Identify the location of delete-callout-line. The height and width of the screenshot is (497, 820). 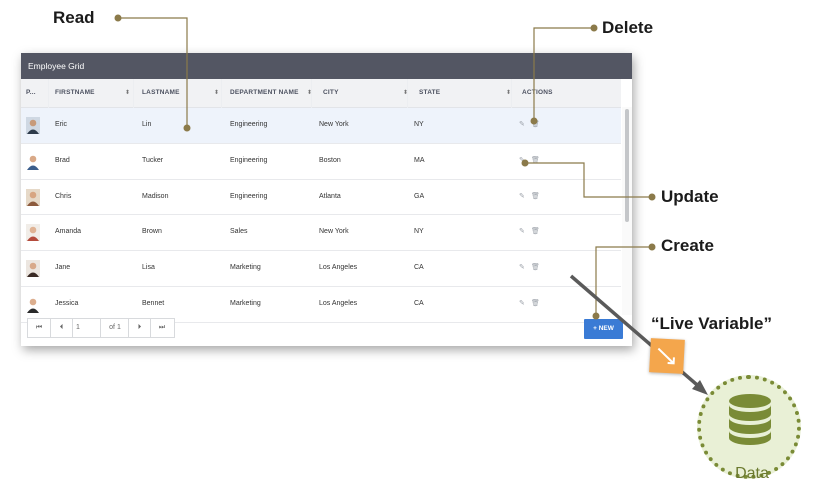
(563, 74).